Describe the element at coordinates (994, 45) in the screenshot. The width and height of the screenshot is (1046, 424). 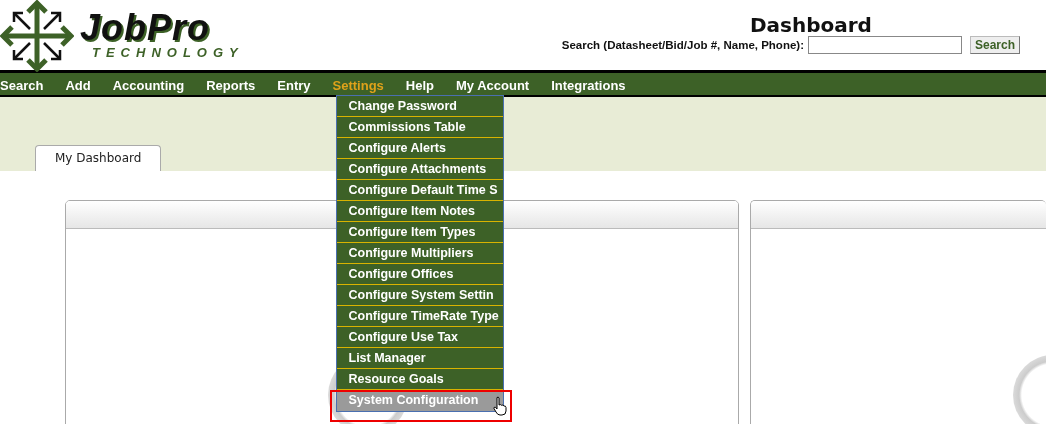
I see `search-button: Search` at that location.